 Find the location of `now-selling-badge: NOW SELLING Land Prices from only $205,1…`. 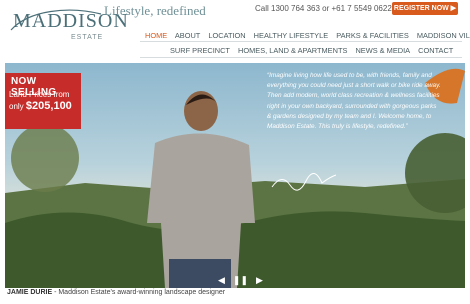

now-selling-badge: NOW SELLING Land Prices from only $205,1… is located at coordinates (43, 101).